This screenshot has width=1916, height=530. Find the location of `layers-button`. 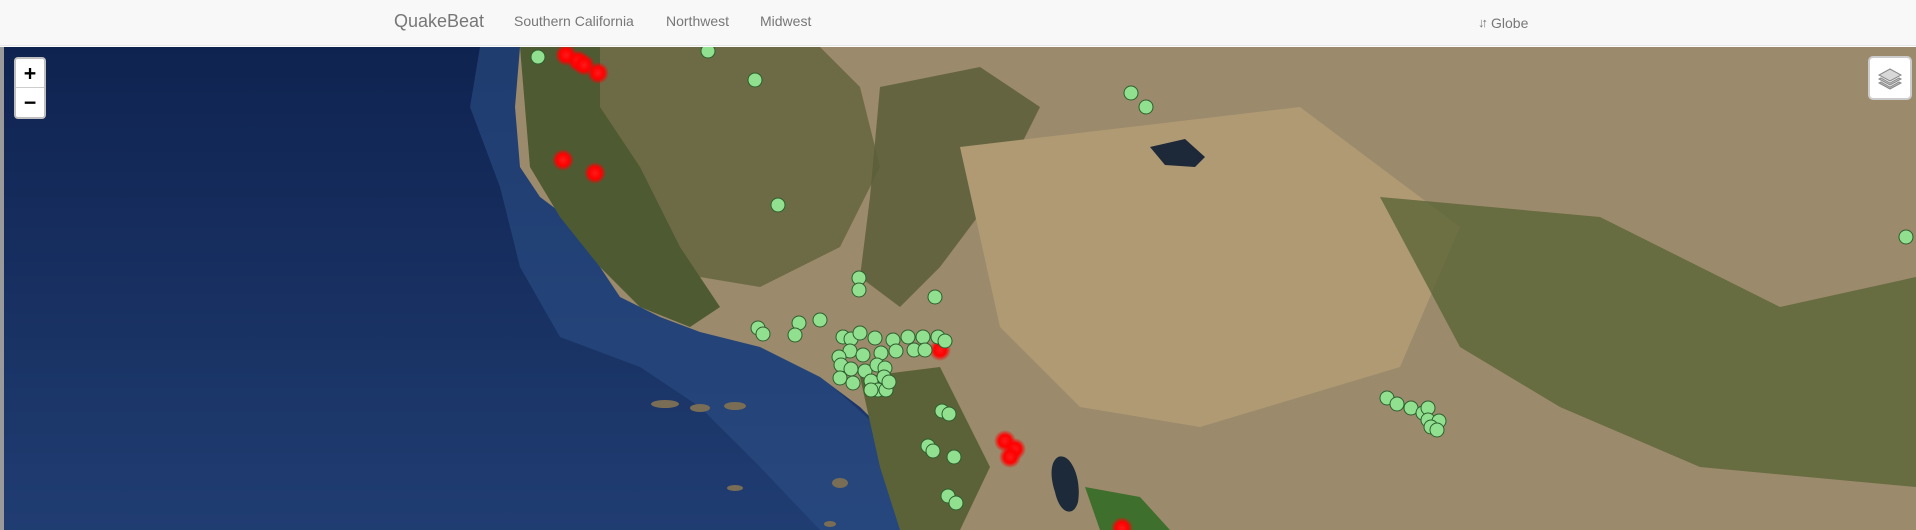

layers-button is located at coordinates (1890, 78).